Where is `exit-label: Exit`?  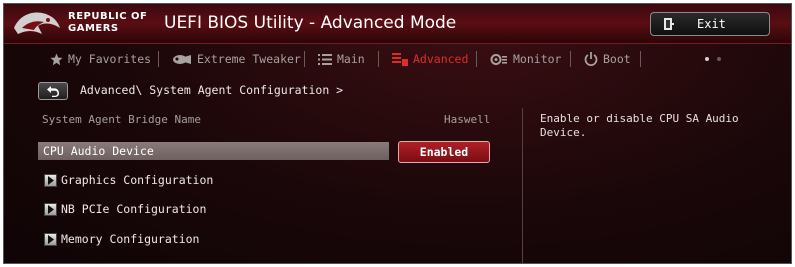
exit-label: Exit is located at coordinates (711, 24).